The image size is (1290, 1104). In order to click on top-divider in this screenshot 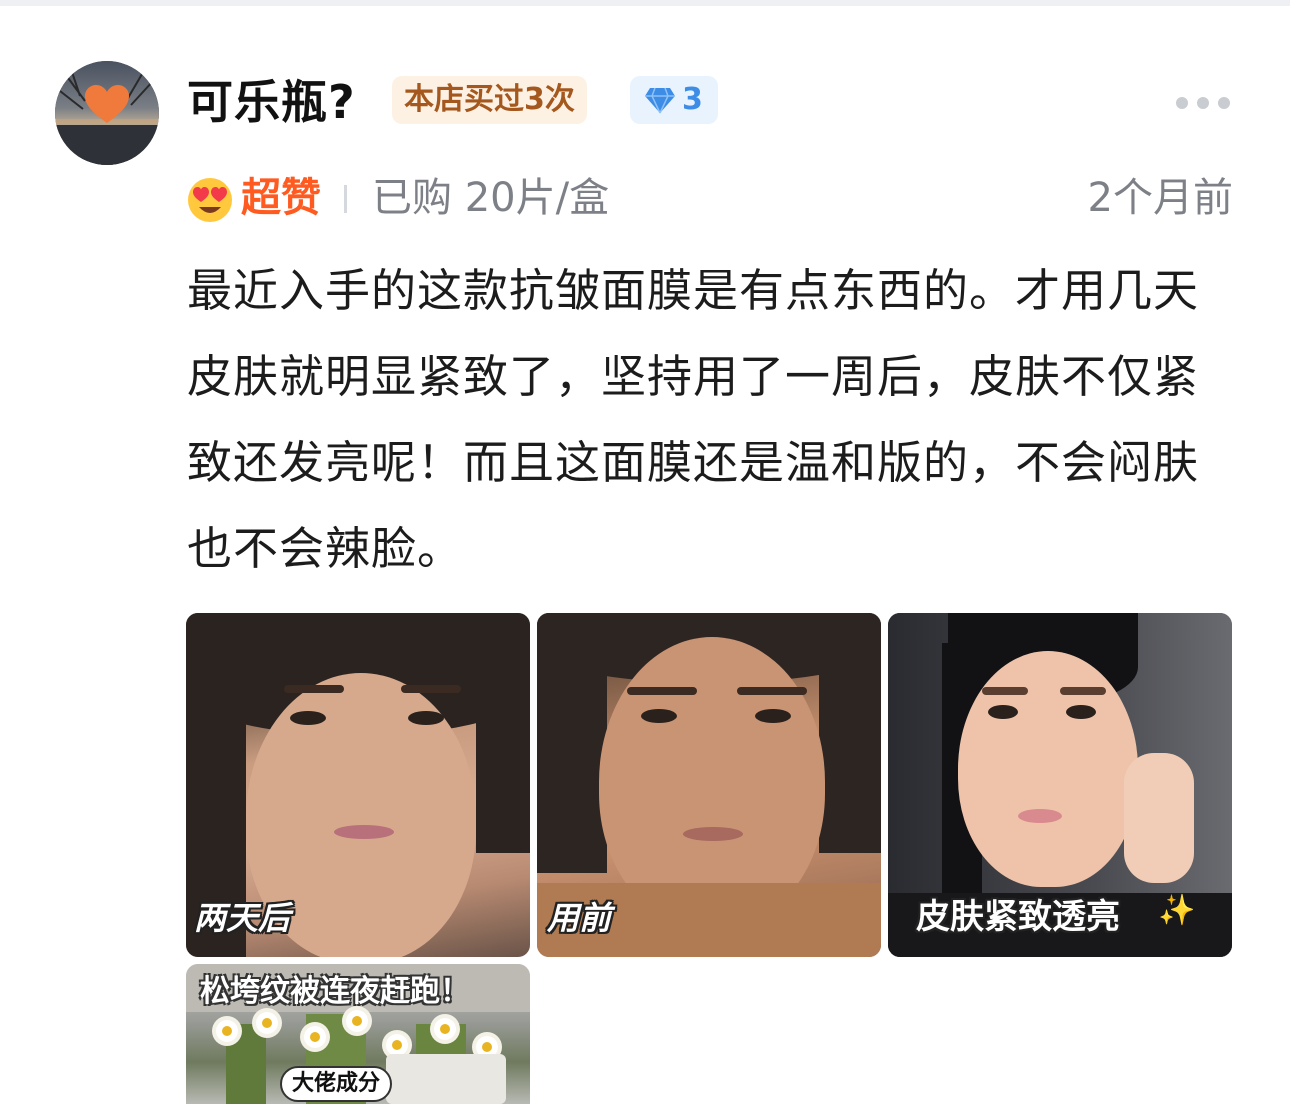, I will do `click(645, 3)`.